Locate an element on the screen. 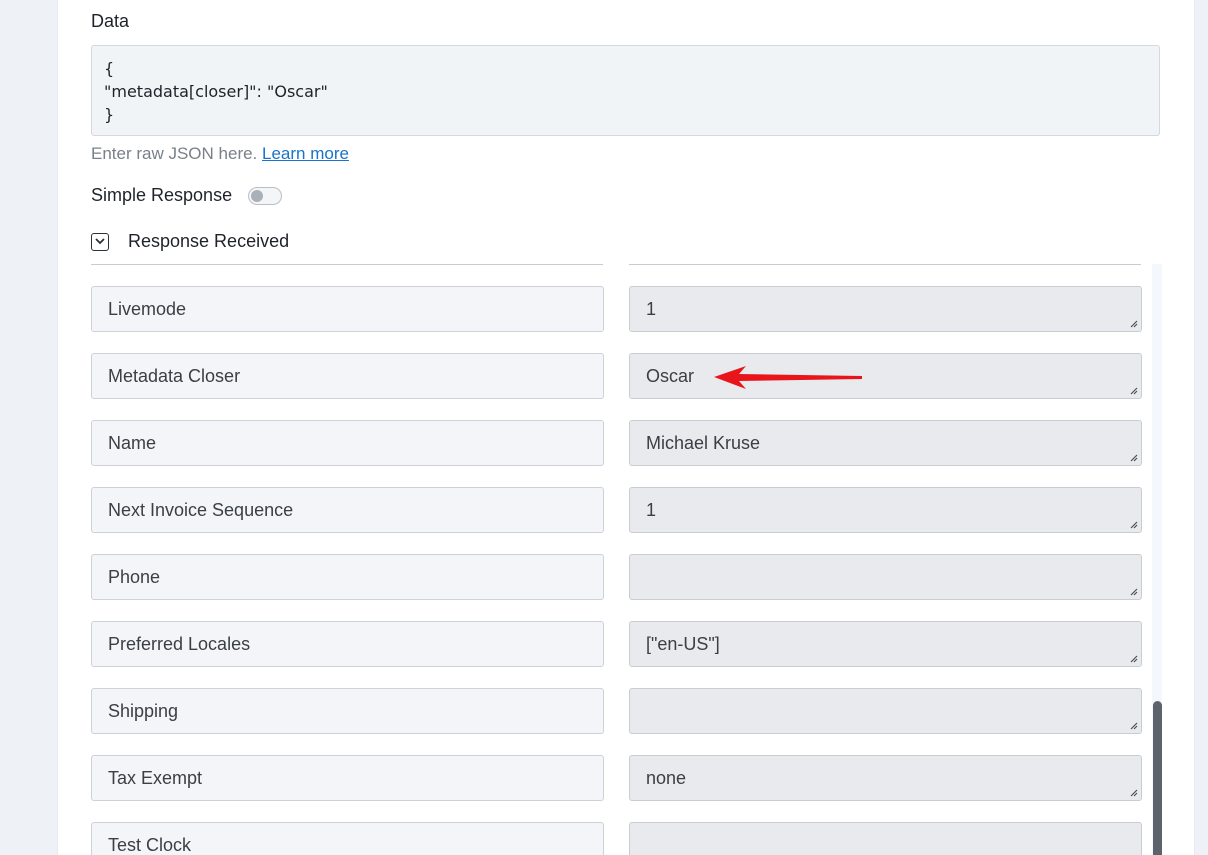 This screenshot has height=855, width=1208. data-label: Data is located at coordinates (110, 21).